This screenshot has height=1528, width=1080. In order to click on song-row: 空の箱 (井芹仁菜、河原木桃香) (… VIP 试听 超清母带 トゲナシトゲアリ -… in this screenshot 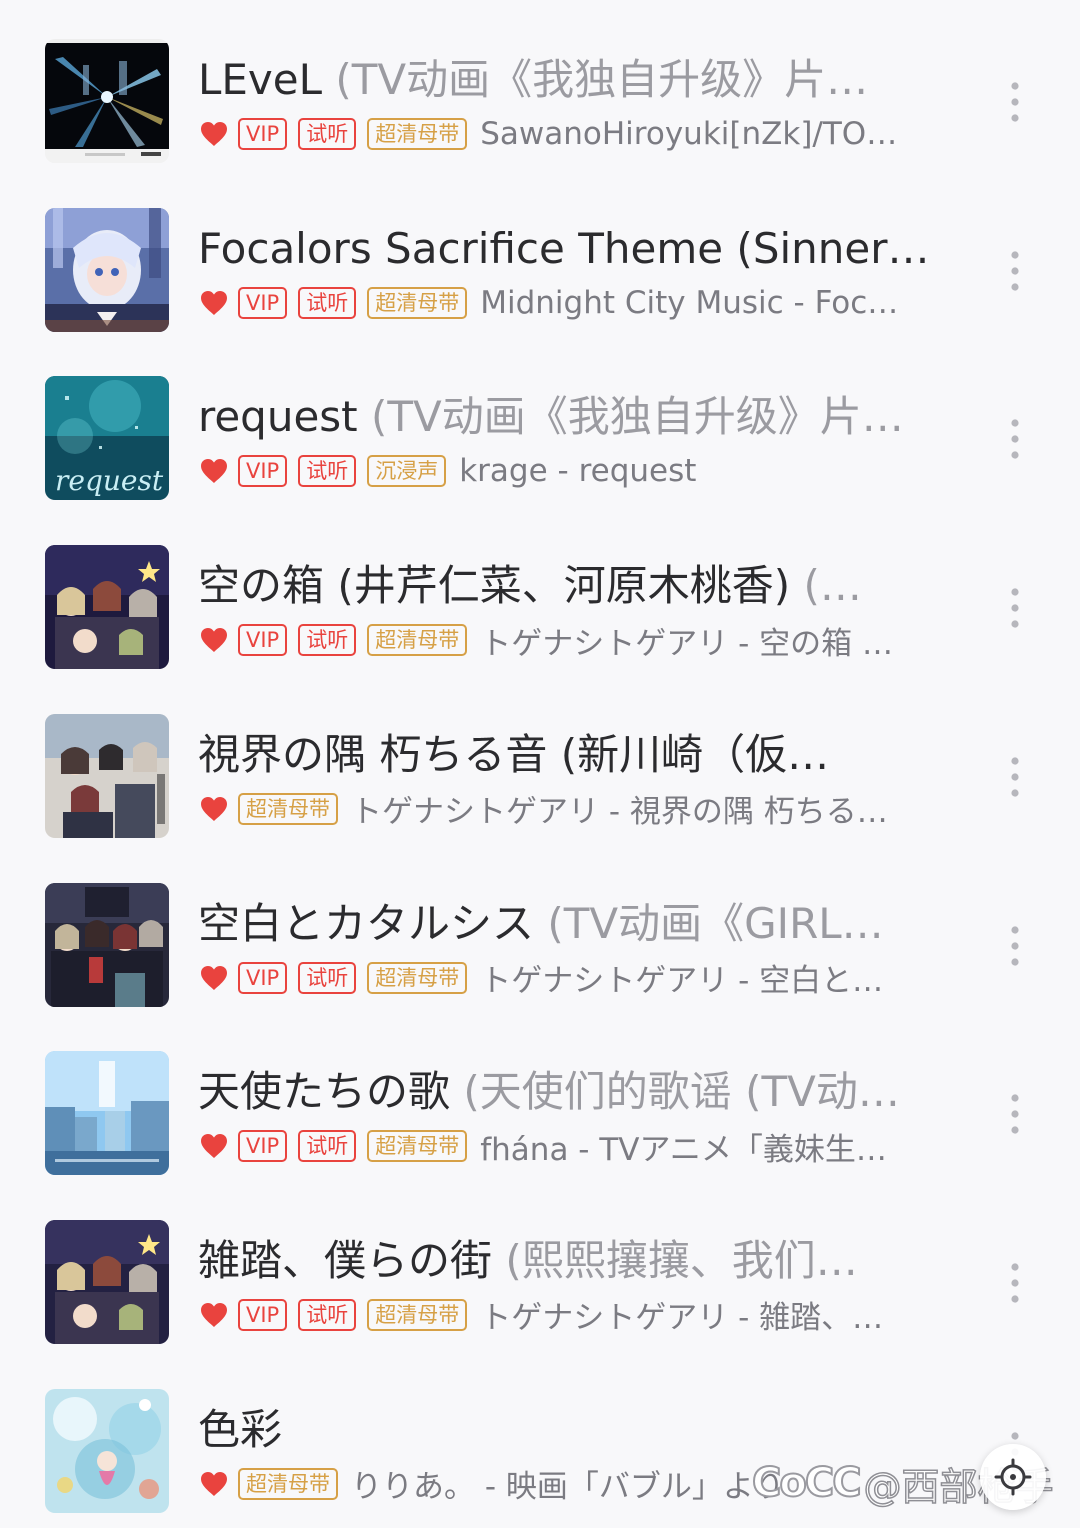, I will do `click(540, 592)`.